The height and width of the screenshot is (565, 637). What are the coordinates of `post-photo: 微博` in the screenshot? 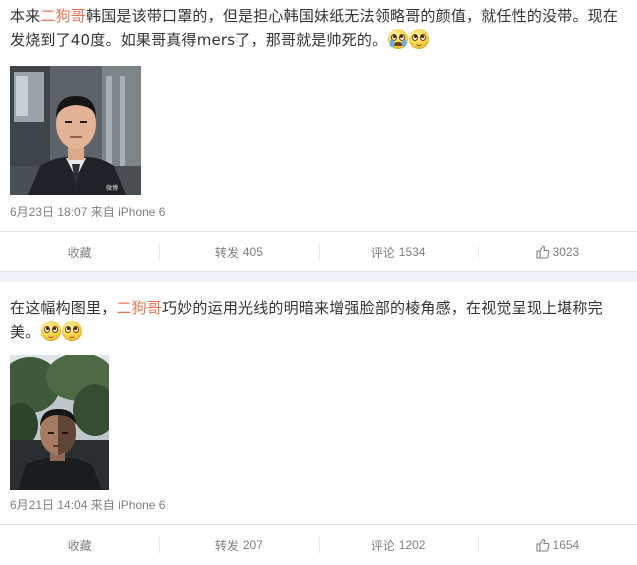 It's located at (75, 130).